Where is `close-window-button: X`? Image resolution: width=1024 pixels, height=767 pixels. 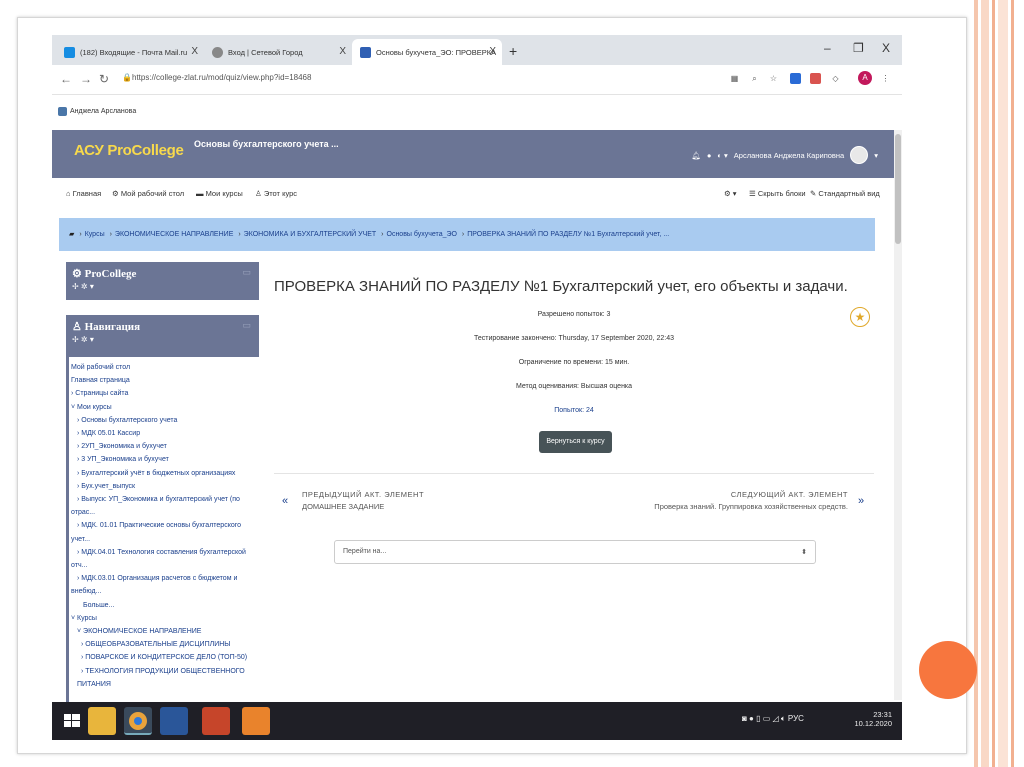 close-window-button: X is located at coordinates (886, 48).